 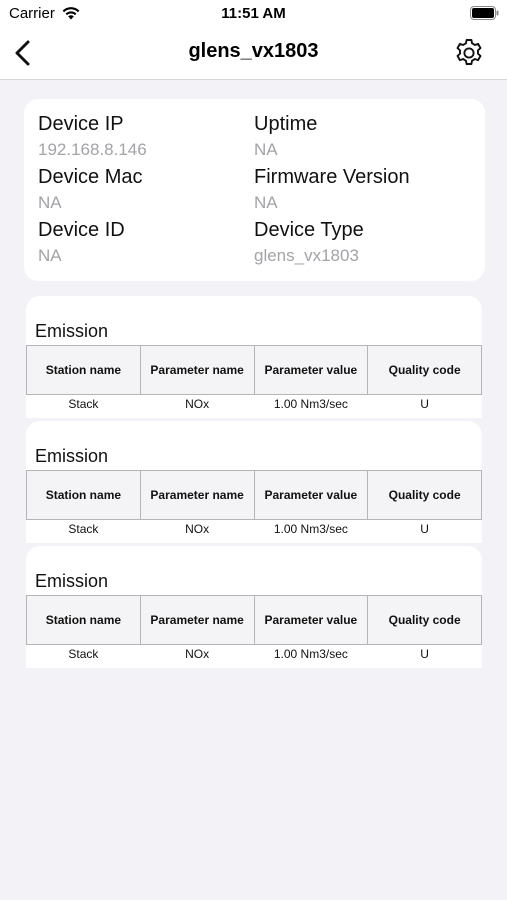 I want to click on device-id-label: Device ID, so click(x=81, y=230).